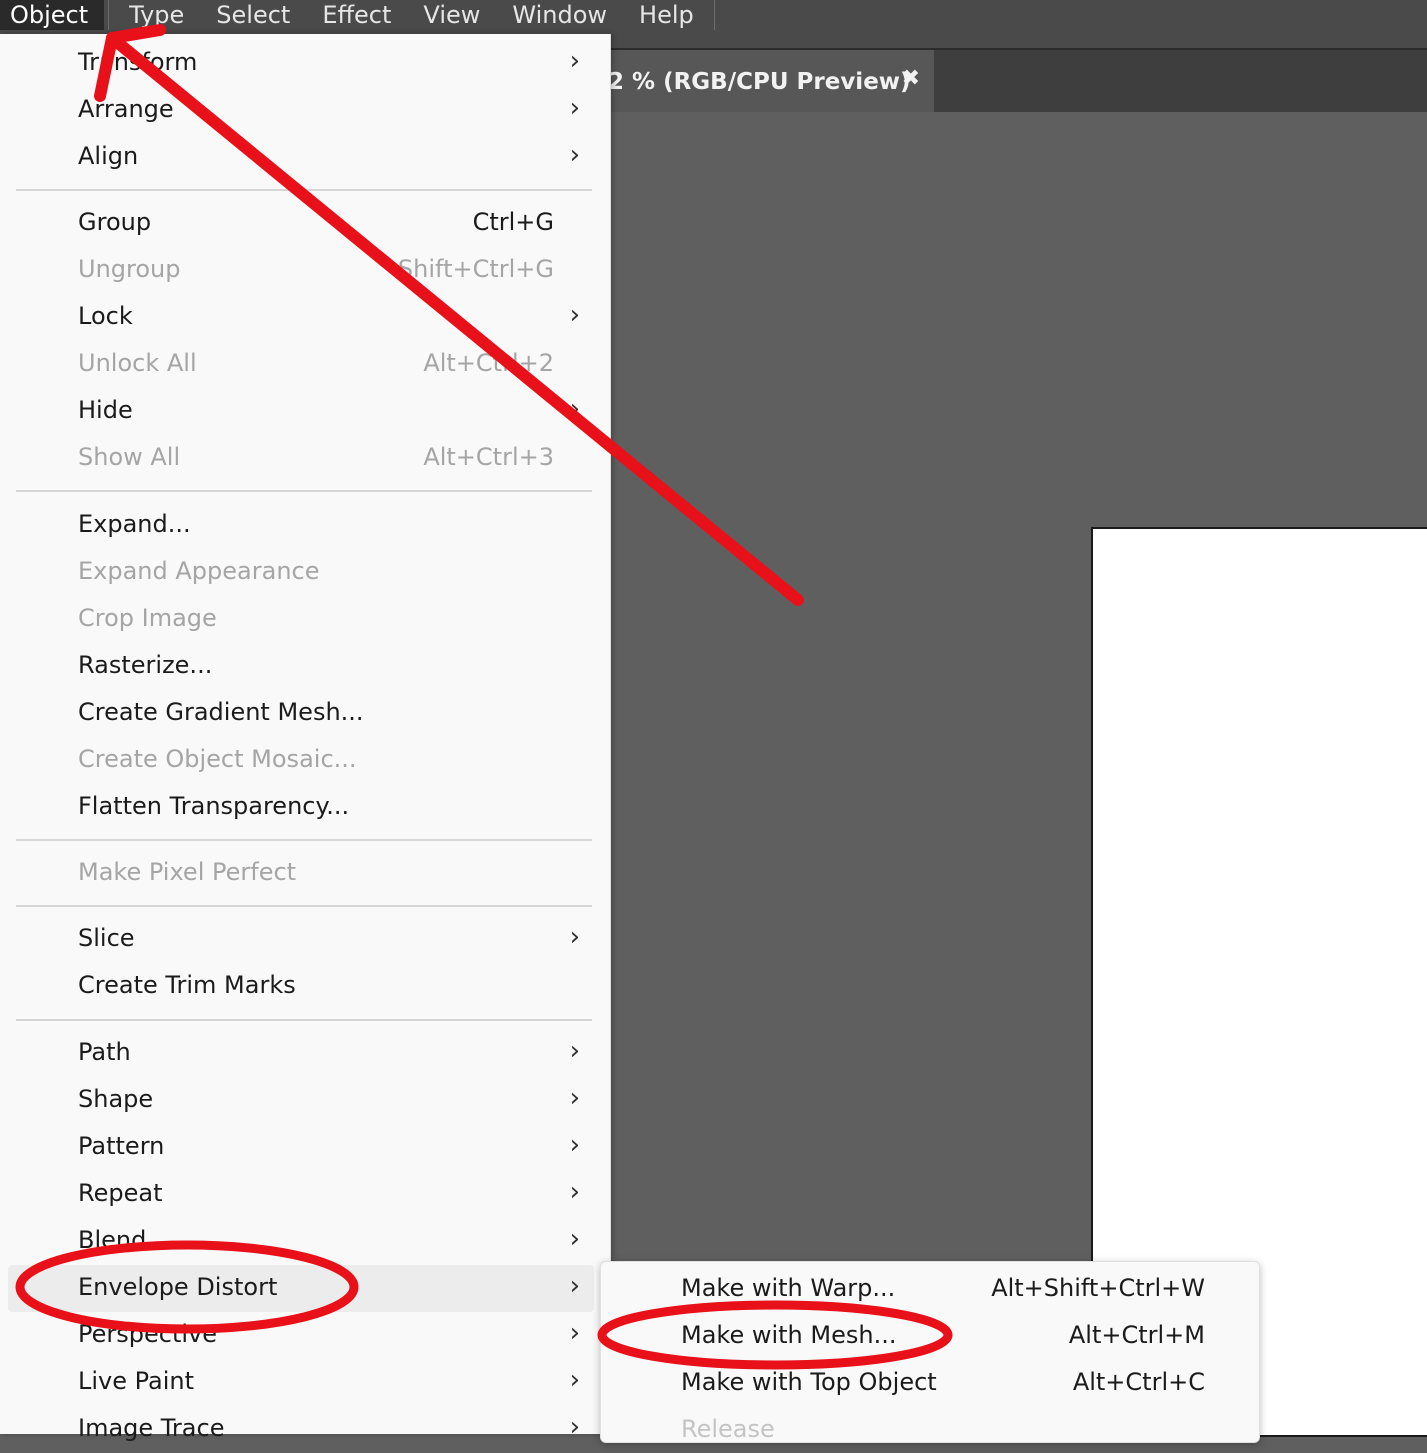 This screenshot has height=1453, width=1427. Describe the element at coordinates (156, 15) in the screenshot. I see `menu-type: Type` at that location.